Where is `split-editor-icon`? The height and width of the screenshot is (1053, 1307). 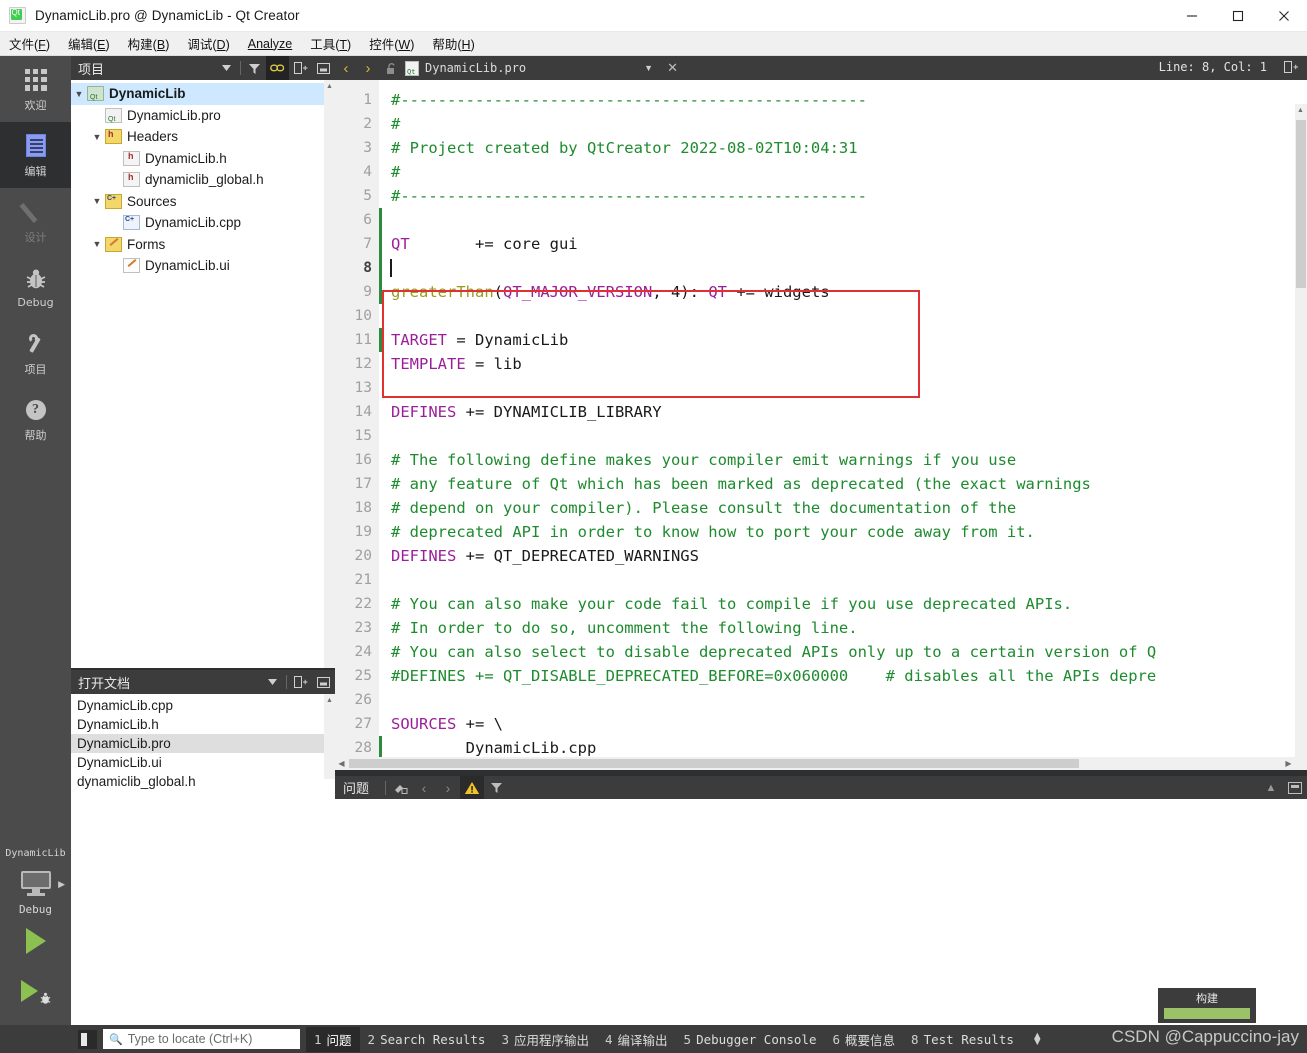
split-editor-icon is located at coordinates (1291, 69).